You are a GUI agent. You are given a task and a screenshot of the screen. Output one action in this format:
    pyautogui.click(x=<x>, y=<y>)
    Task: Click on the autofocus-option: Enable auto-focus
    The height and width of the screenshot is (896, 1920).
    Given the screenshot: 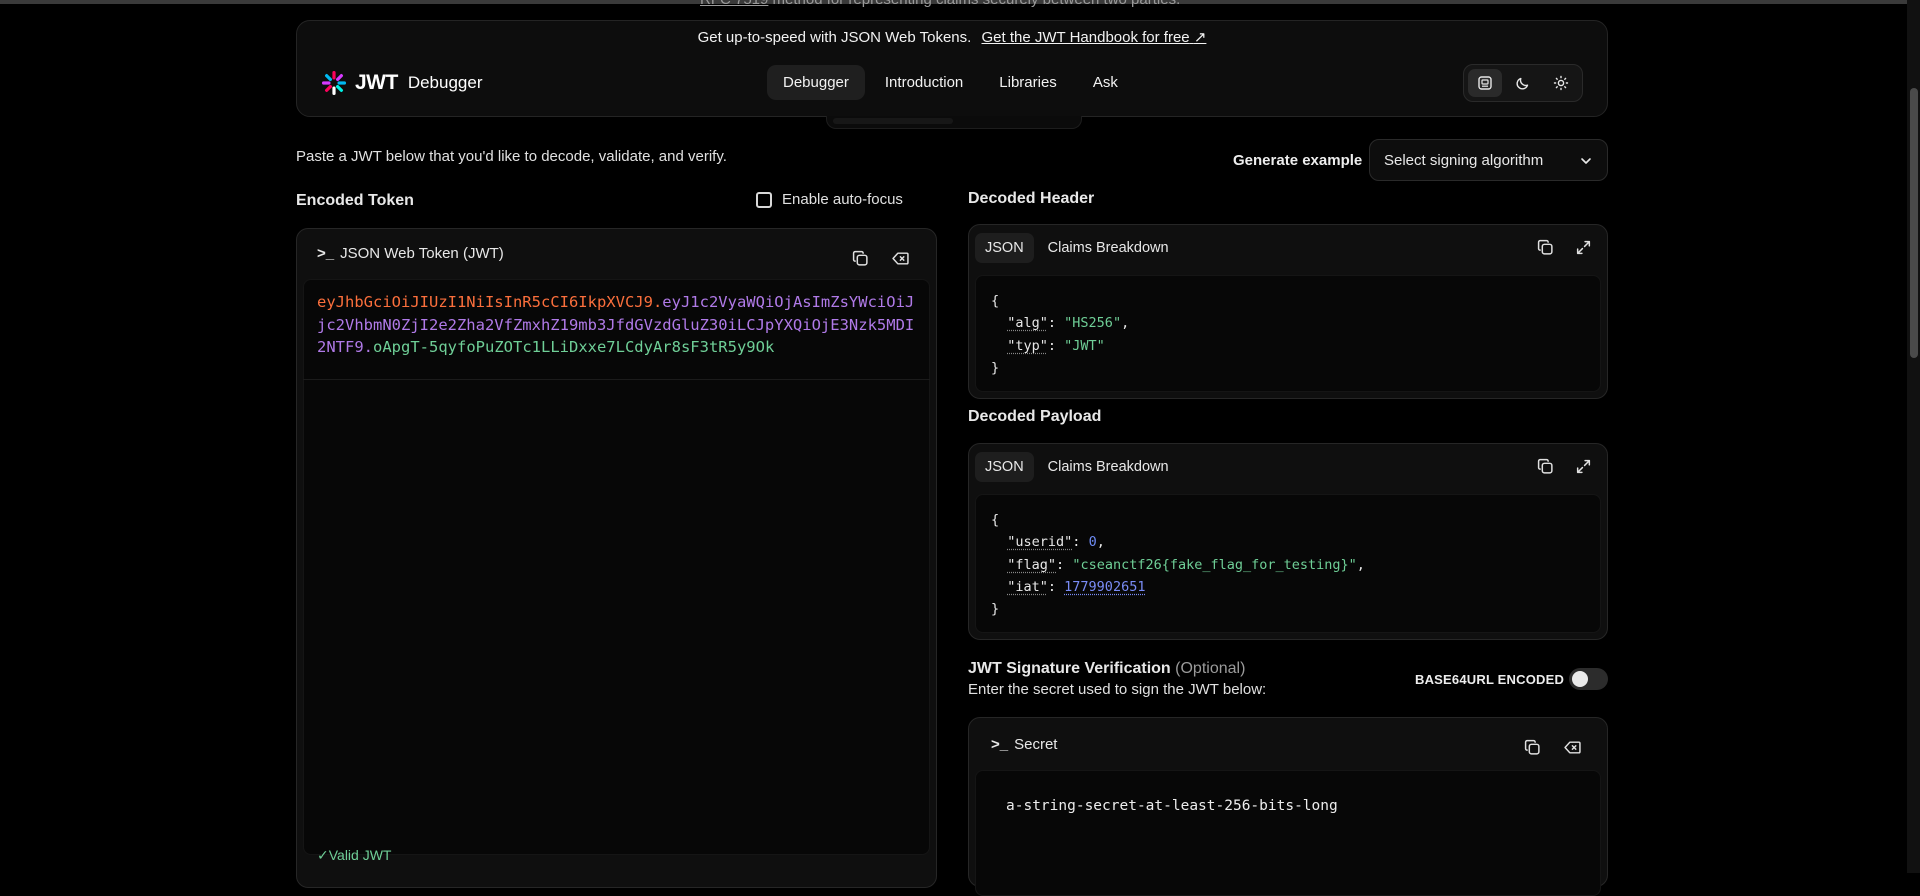 What is the action you would take?
    pyautogui.click(x=829, y=199)
    